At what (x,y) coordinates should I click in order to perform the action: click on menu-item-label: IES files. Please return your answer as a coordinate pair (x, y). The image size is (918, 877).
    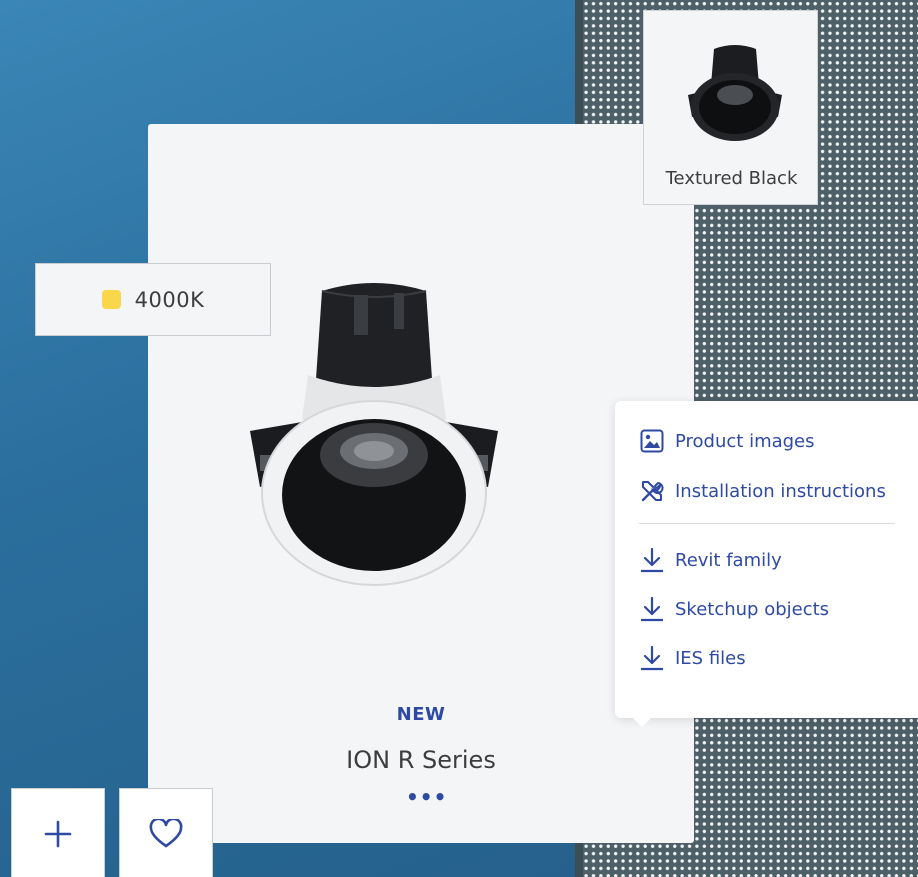
    Looking at the image, I should click on (710, 658).